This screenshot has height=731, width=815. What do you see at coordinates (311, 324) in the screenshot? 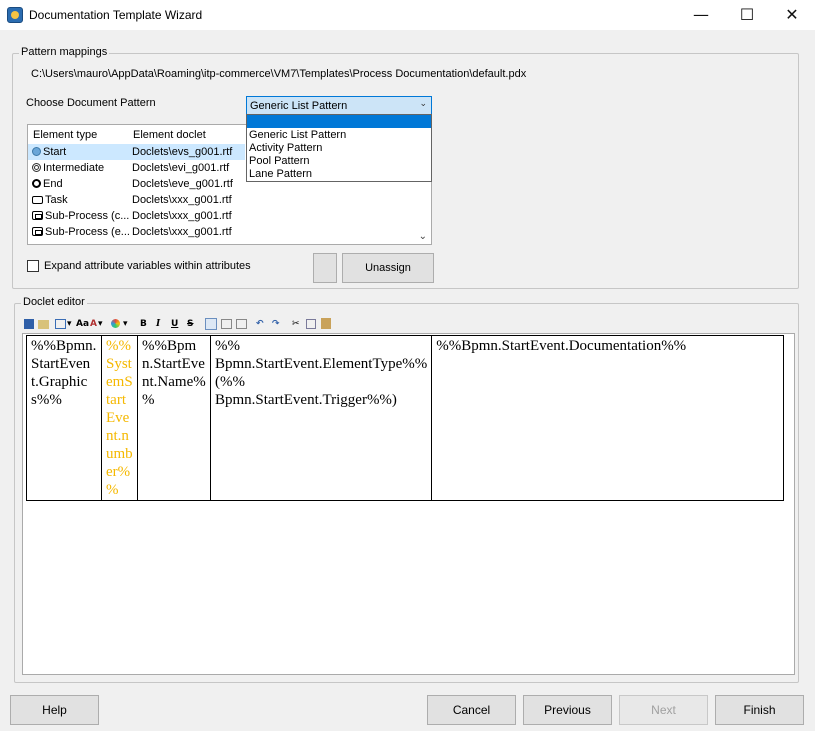
I see `copy-icon` at bounding box center [311, 324].